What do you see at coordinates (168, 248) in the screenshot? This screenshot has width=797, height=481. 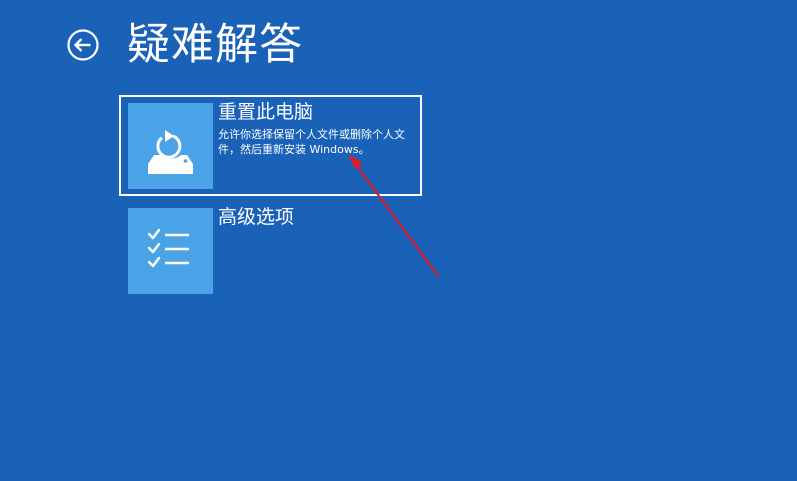 I see `checklist-icon` at bounding box center [168, 248].